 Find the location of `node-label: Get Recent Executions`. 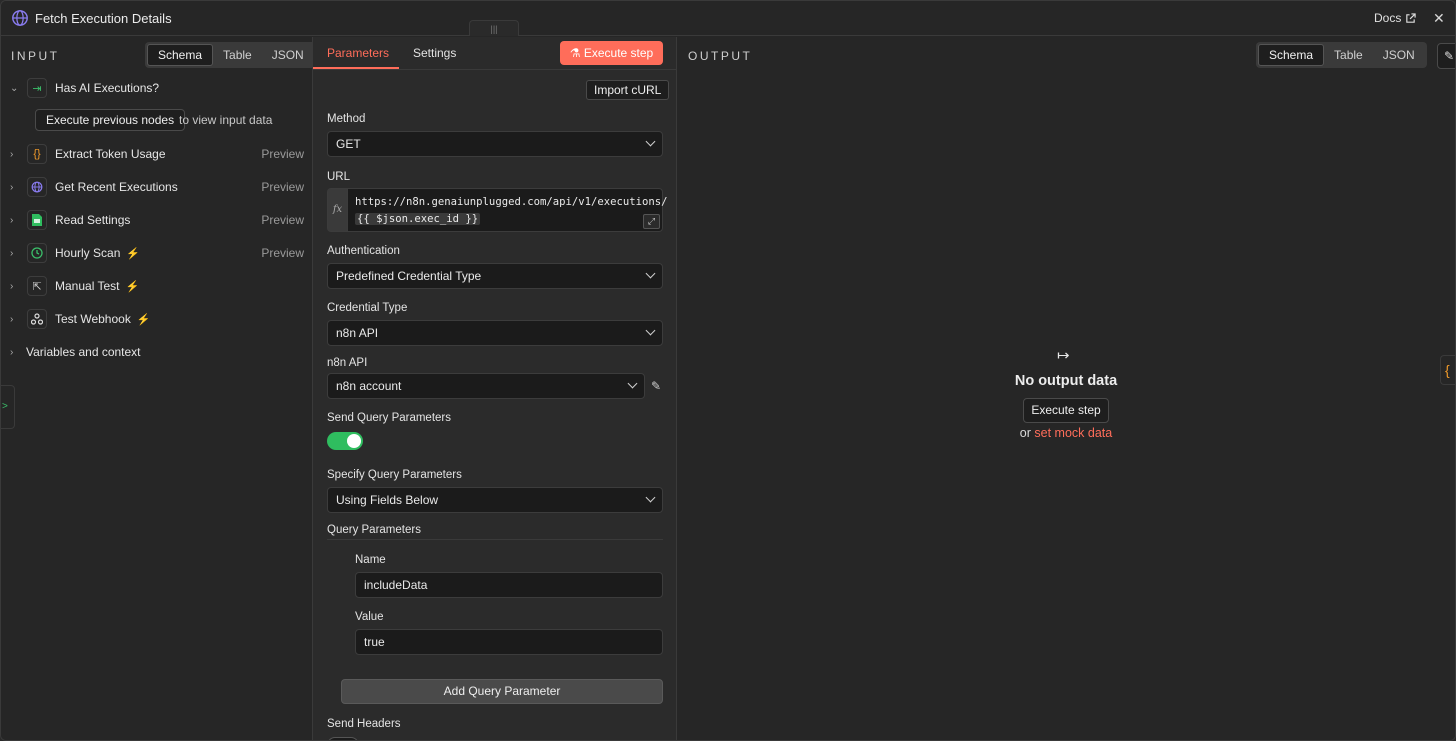

node-label: Get Recent Executions is located at coordinates (116, 187).